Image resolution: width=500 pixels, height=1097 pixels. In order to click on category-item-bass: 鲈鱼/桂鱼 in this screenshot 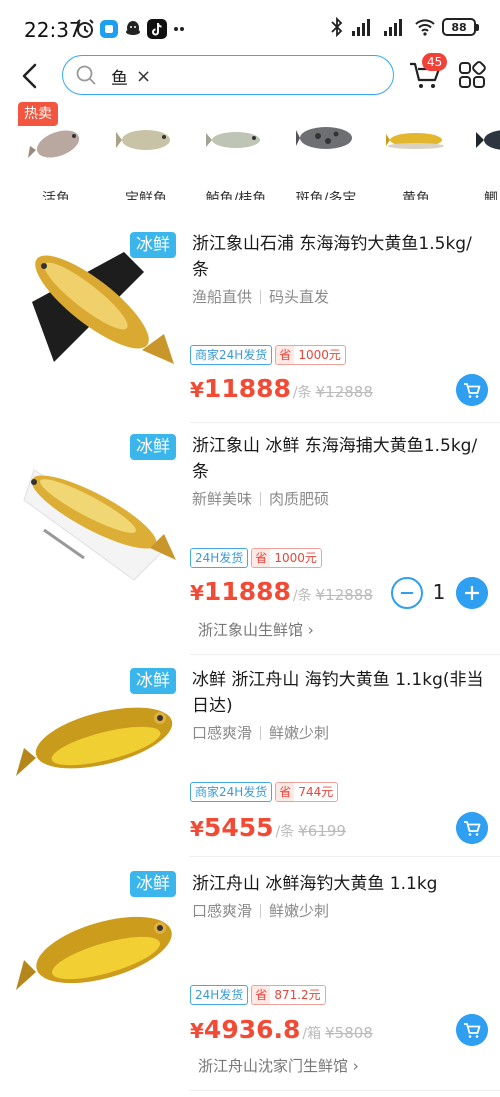, I will do `click(236, 157)`.